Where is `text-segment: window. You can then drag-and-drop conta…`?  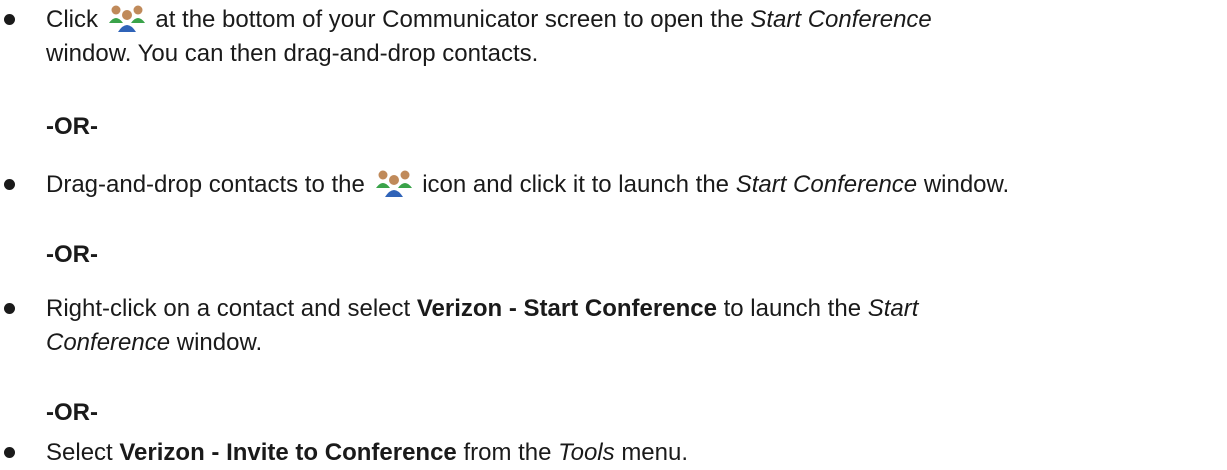 text-segment: window. You can then drag-and-drop conta… is located at coordinates (292, 53).